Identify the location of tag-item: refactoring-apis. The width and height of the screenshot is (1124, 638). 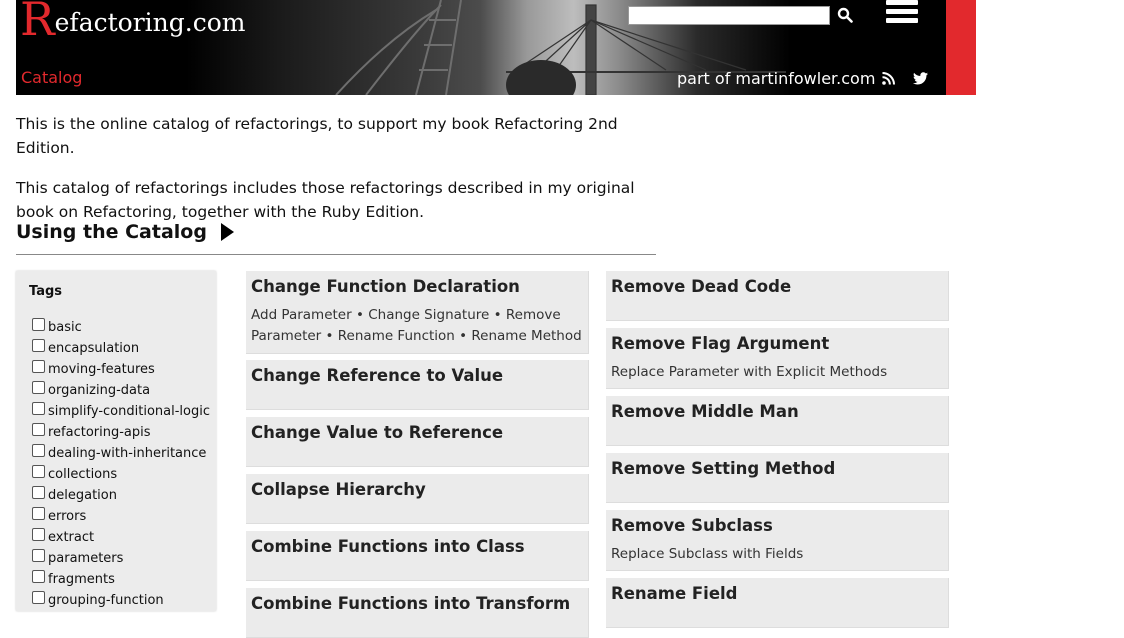
(121, 432).